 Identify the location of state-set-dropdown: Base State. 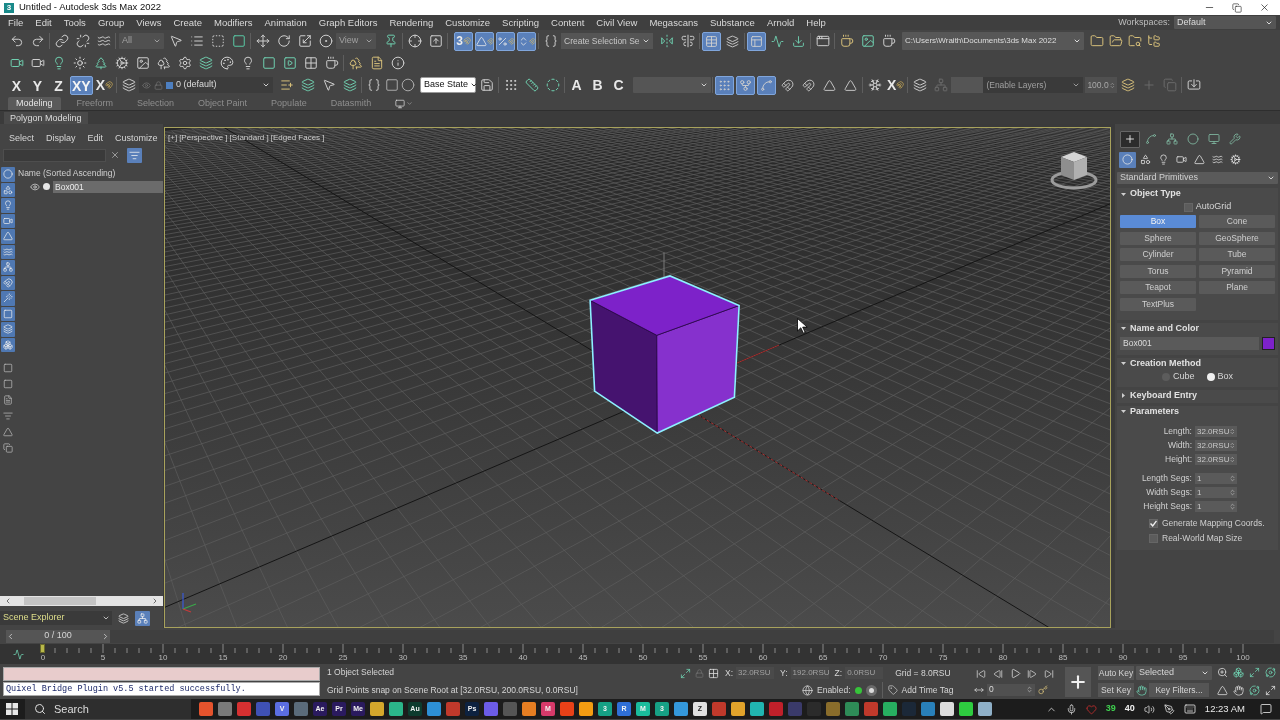
(448, 85).